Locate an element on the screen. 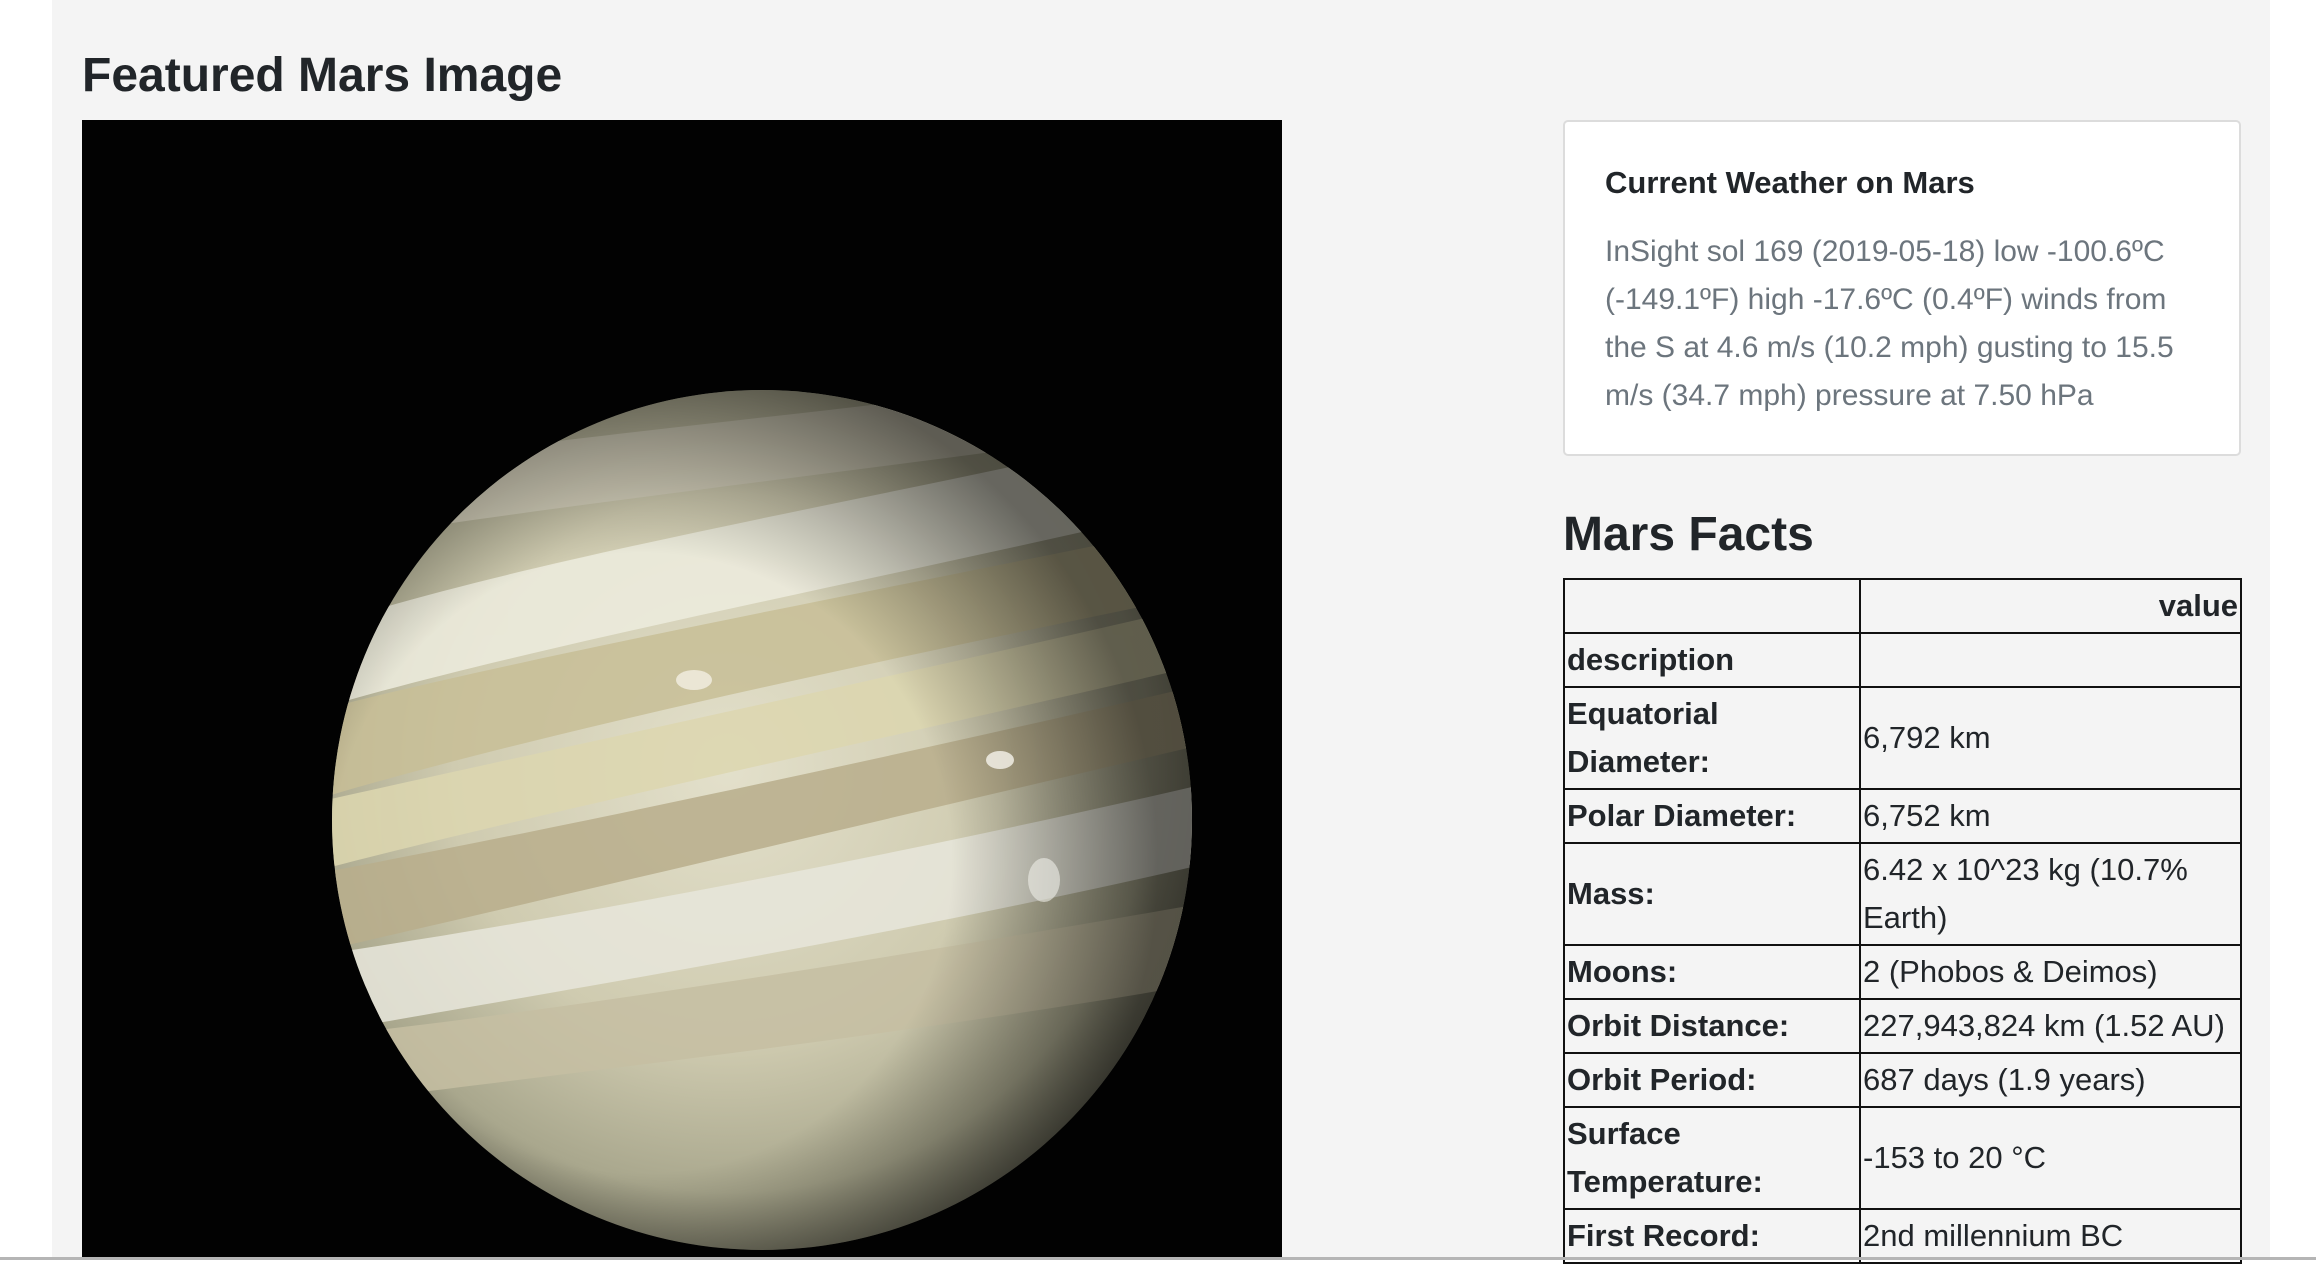 This screenshot has width=2316, height=1264. table-row: Polar Diameter: 6,752 km is located at coordinates (1902, 816).